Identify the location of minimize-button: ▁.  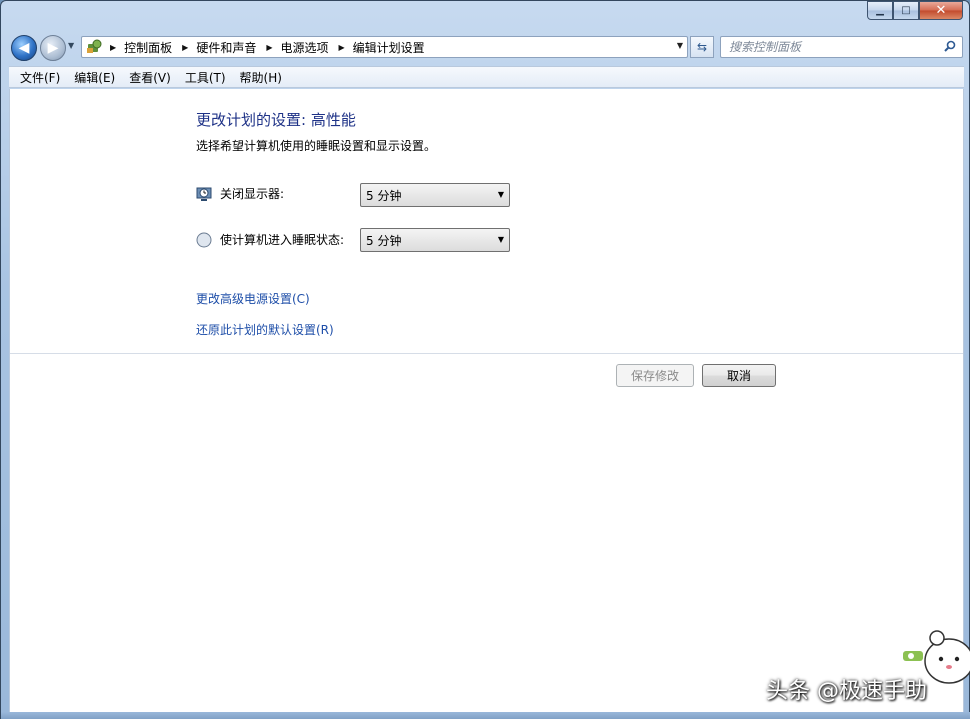
(880, 10).